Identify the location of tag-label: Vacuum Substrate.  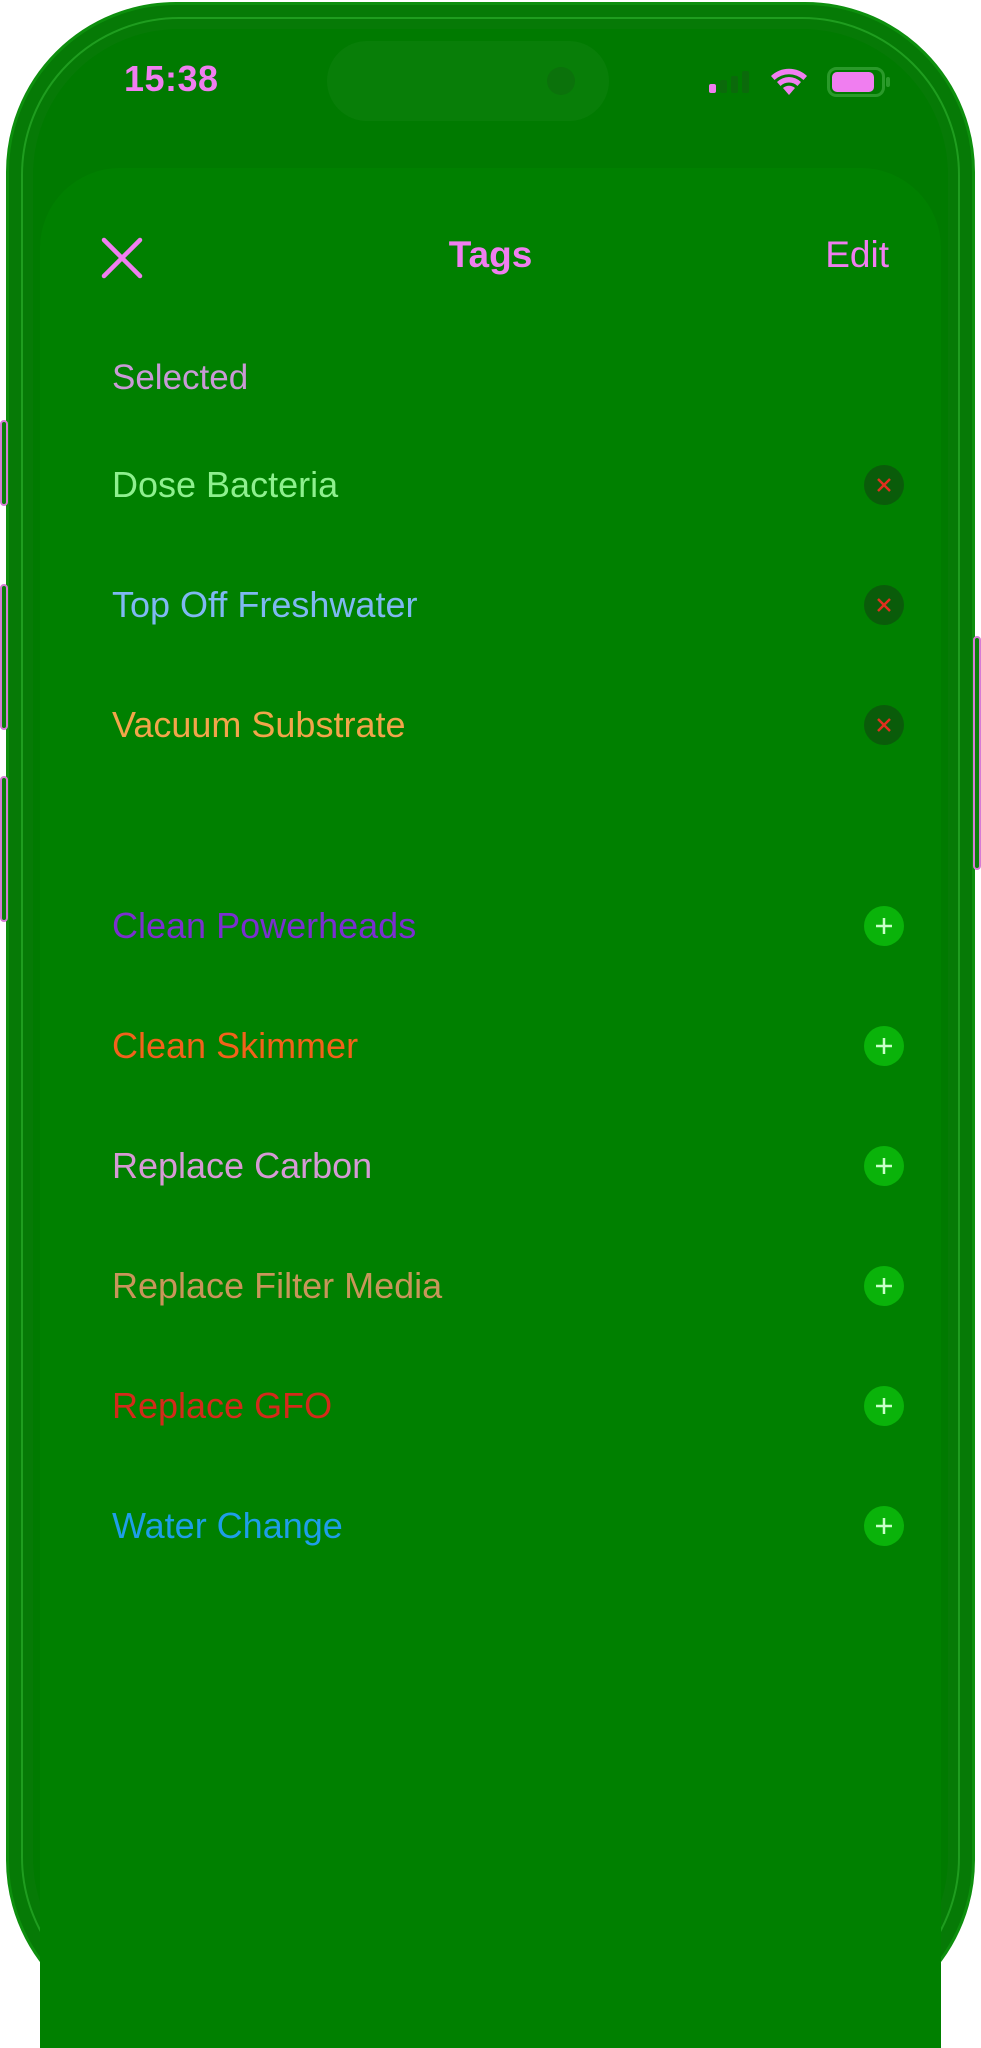
(259, 724).